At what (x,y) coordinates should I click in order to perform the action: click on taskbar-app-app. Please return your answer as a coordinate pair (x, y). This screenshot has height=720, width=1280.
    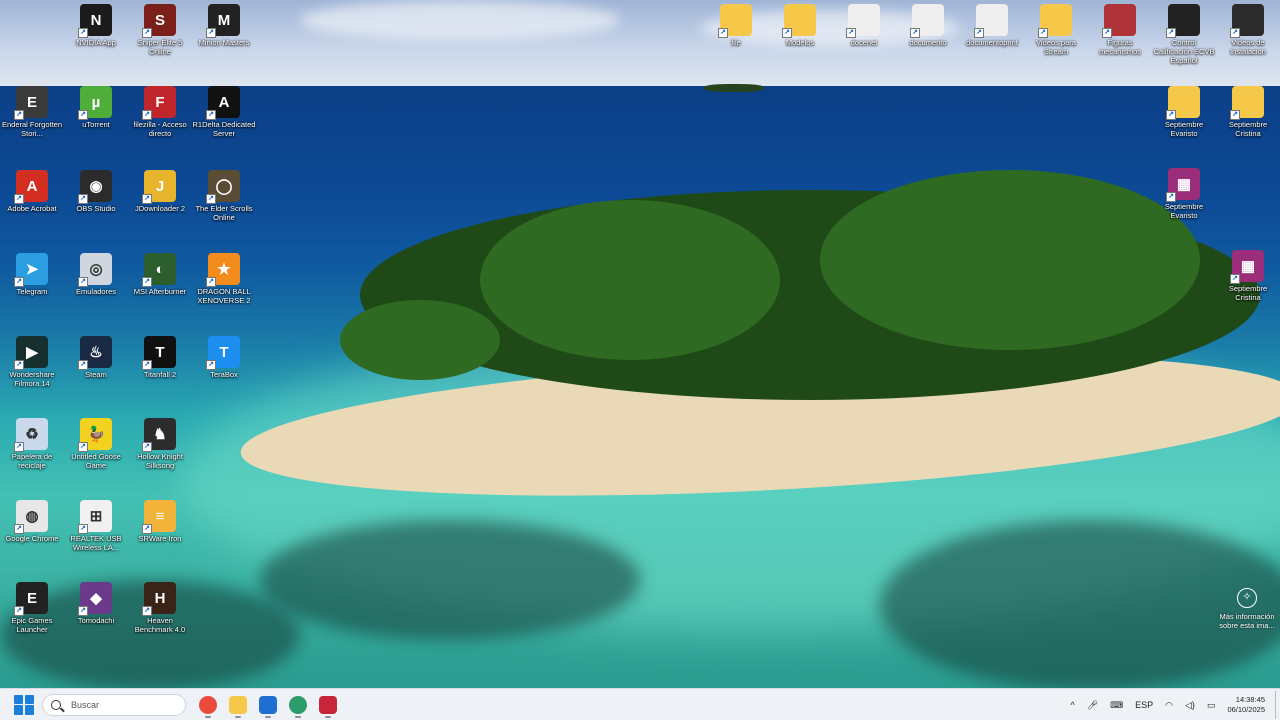
    Looking at the image, I should click on (328, 705).